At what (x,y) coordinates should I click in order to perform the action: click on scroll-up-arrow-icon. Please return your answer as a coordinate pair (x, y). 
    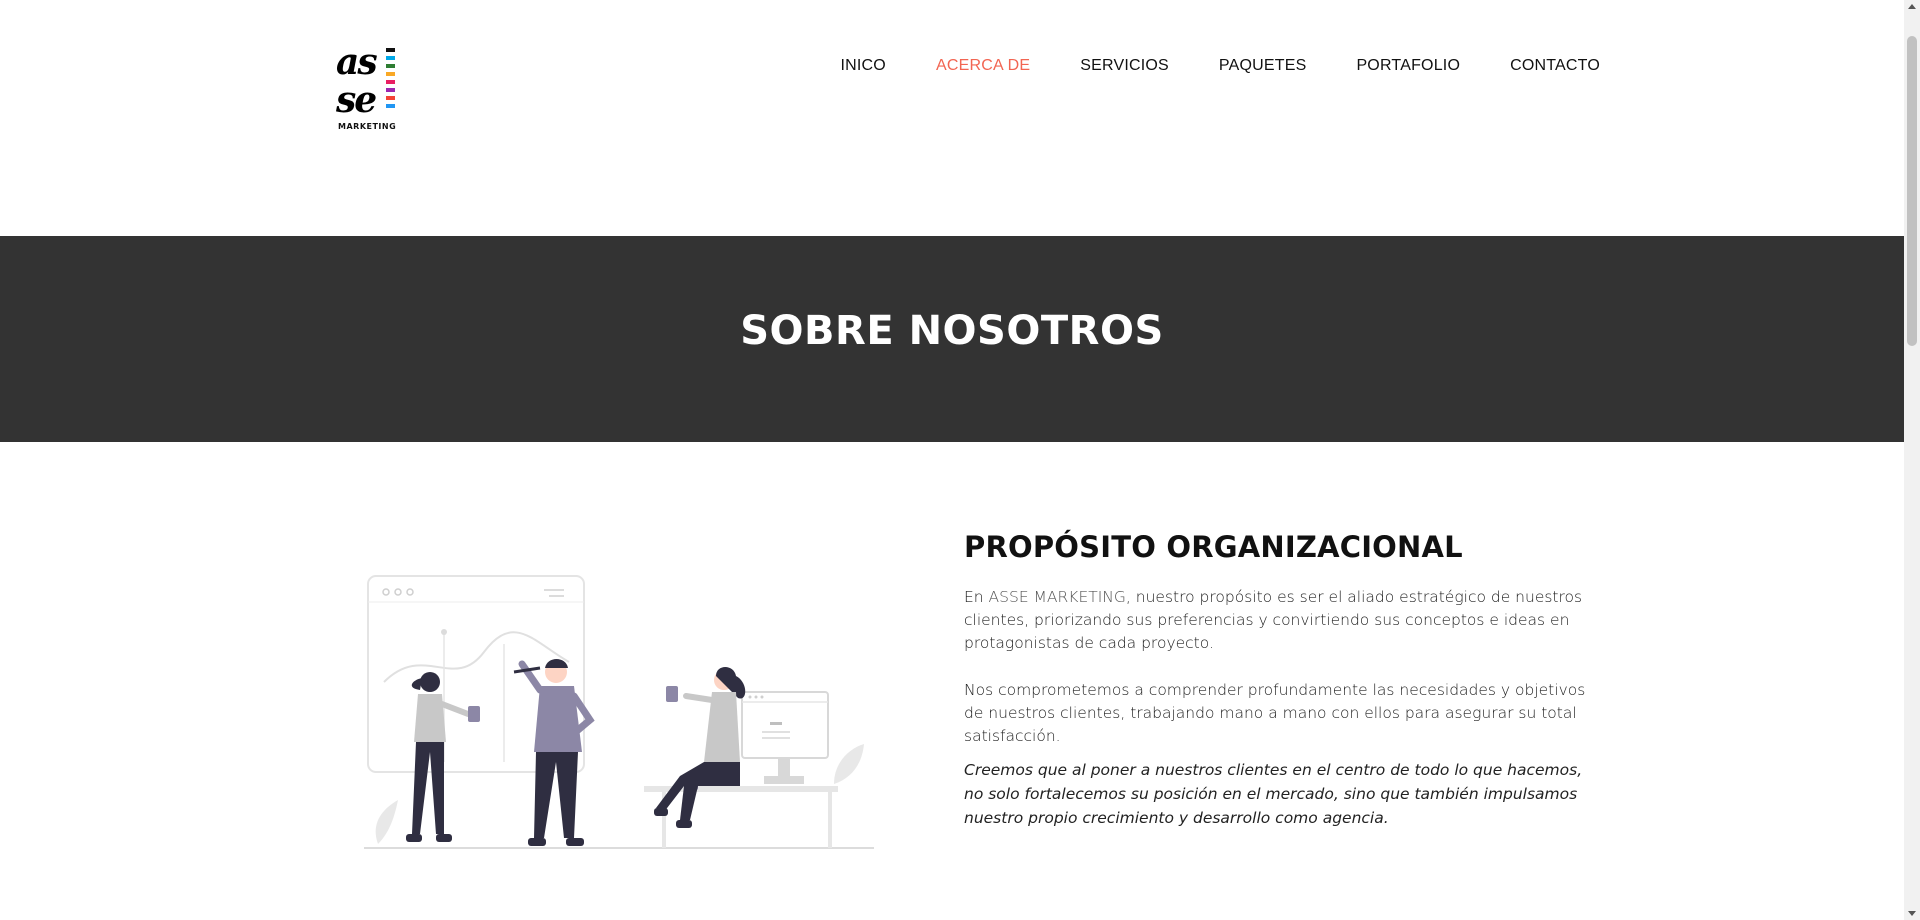
    Looking at the image, I should click on (1912, 6).